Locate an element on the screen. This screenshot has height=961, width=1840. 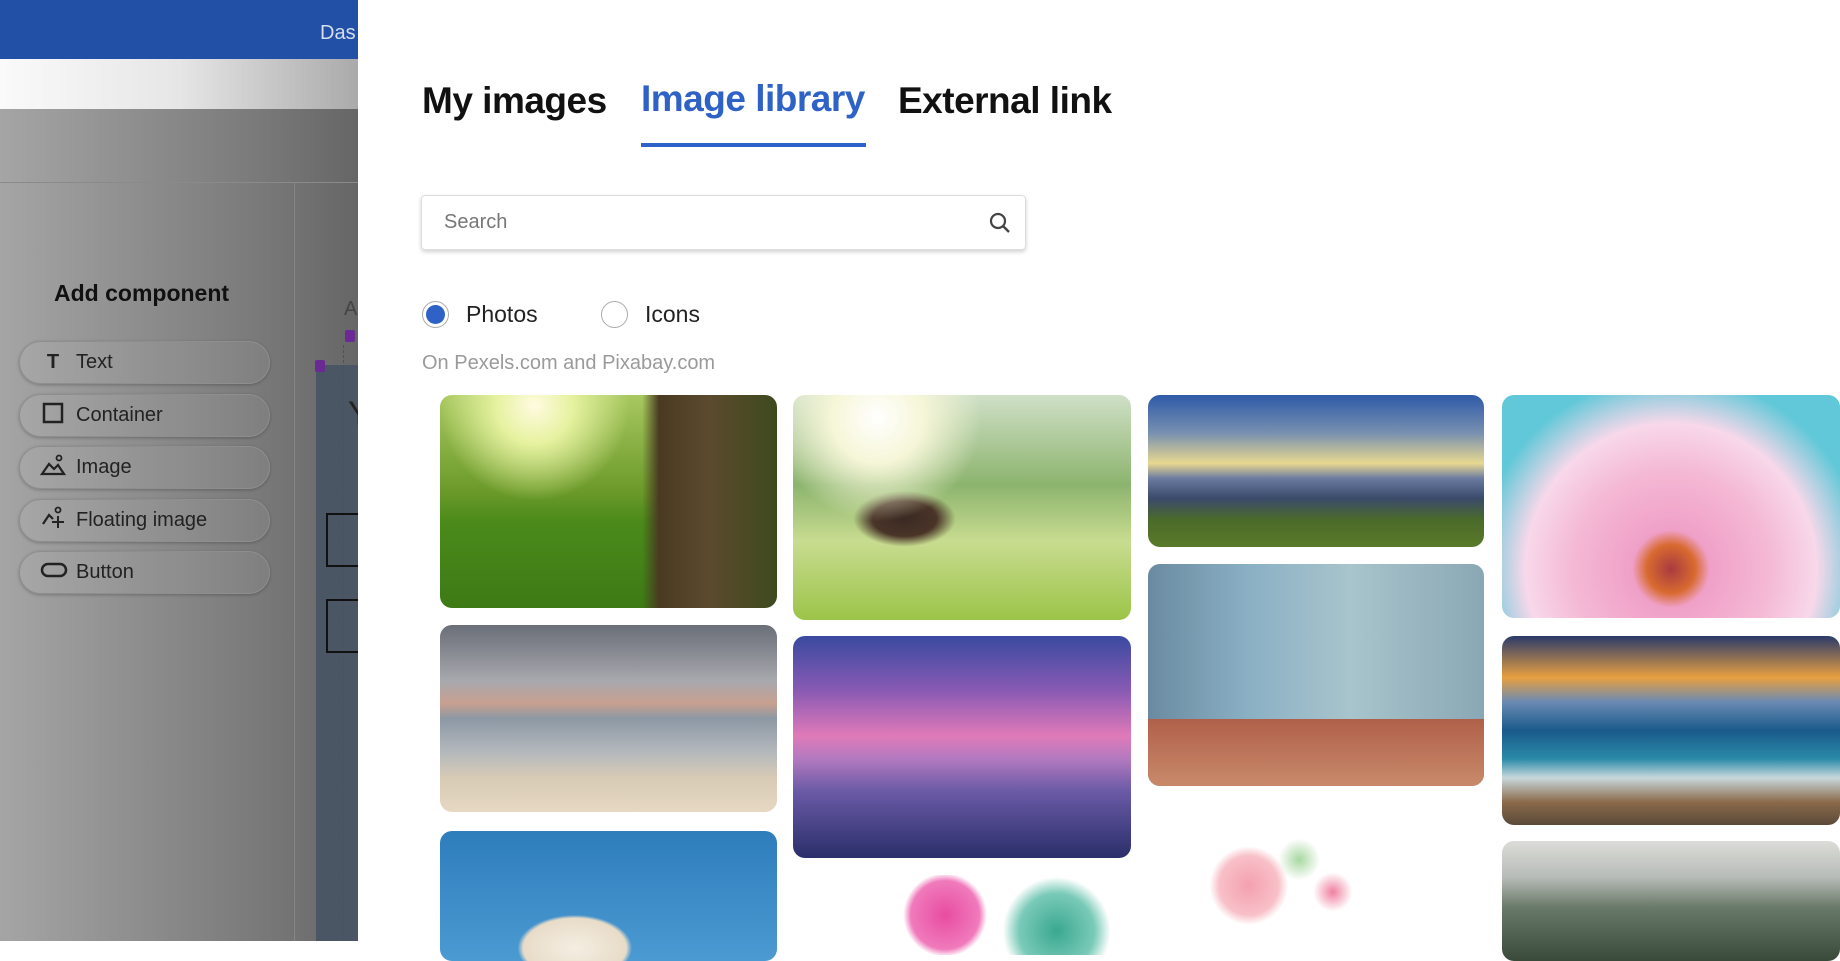
tab-image-library: Image library is located at coordinates (753, 99).